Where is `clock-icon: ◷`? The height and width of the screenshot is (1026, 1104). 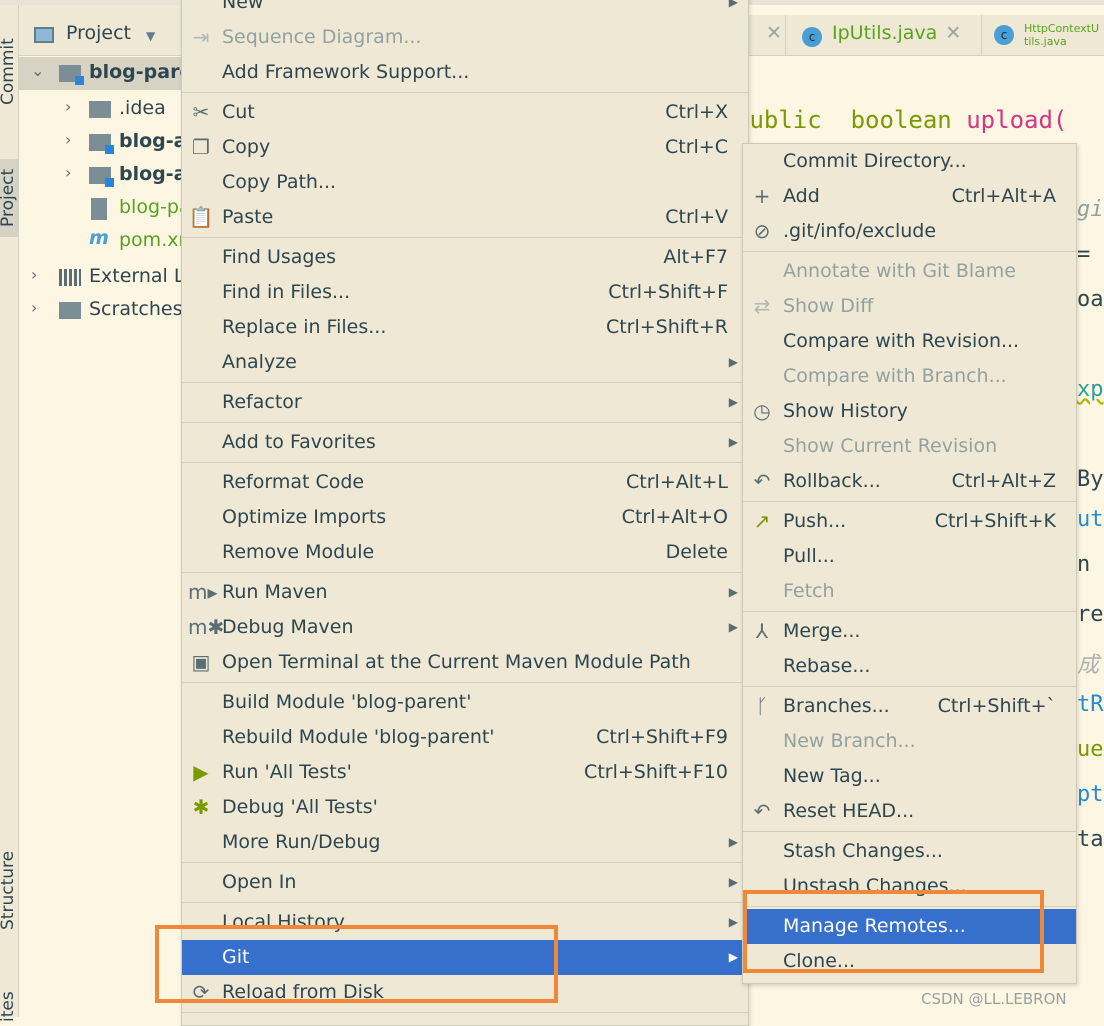 clock-icon: ◷ is located at coordinates (762, 411).